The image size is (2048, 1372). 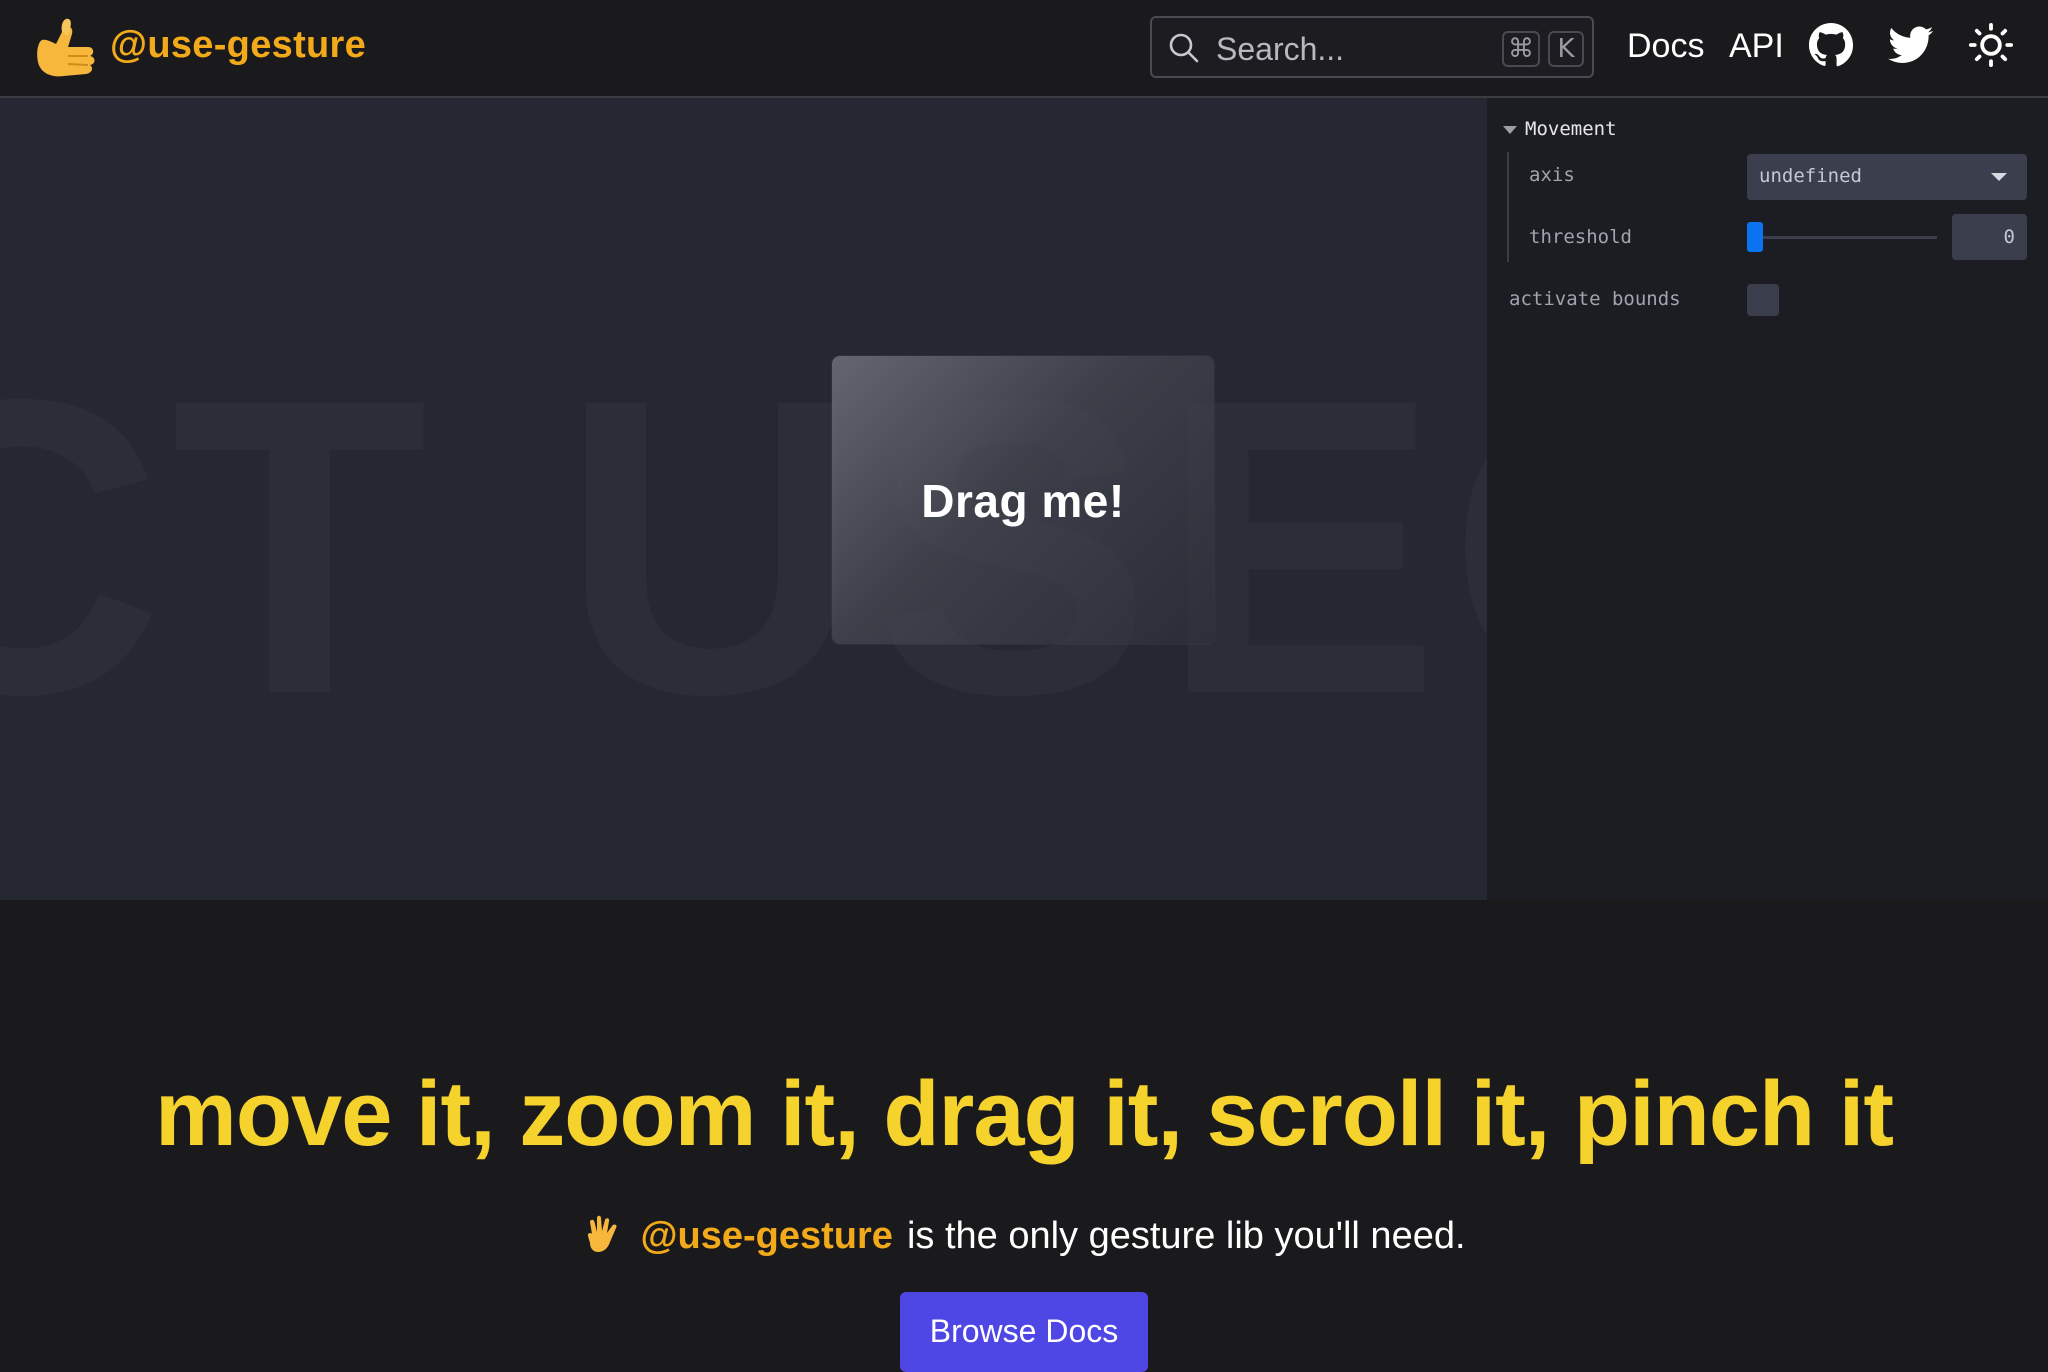 I want to click on draggable-card: Drag me!, so click(x=1023, y=500).